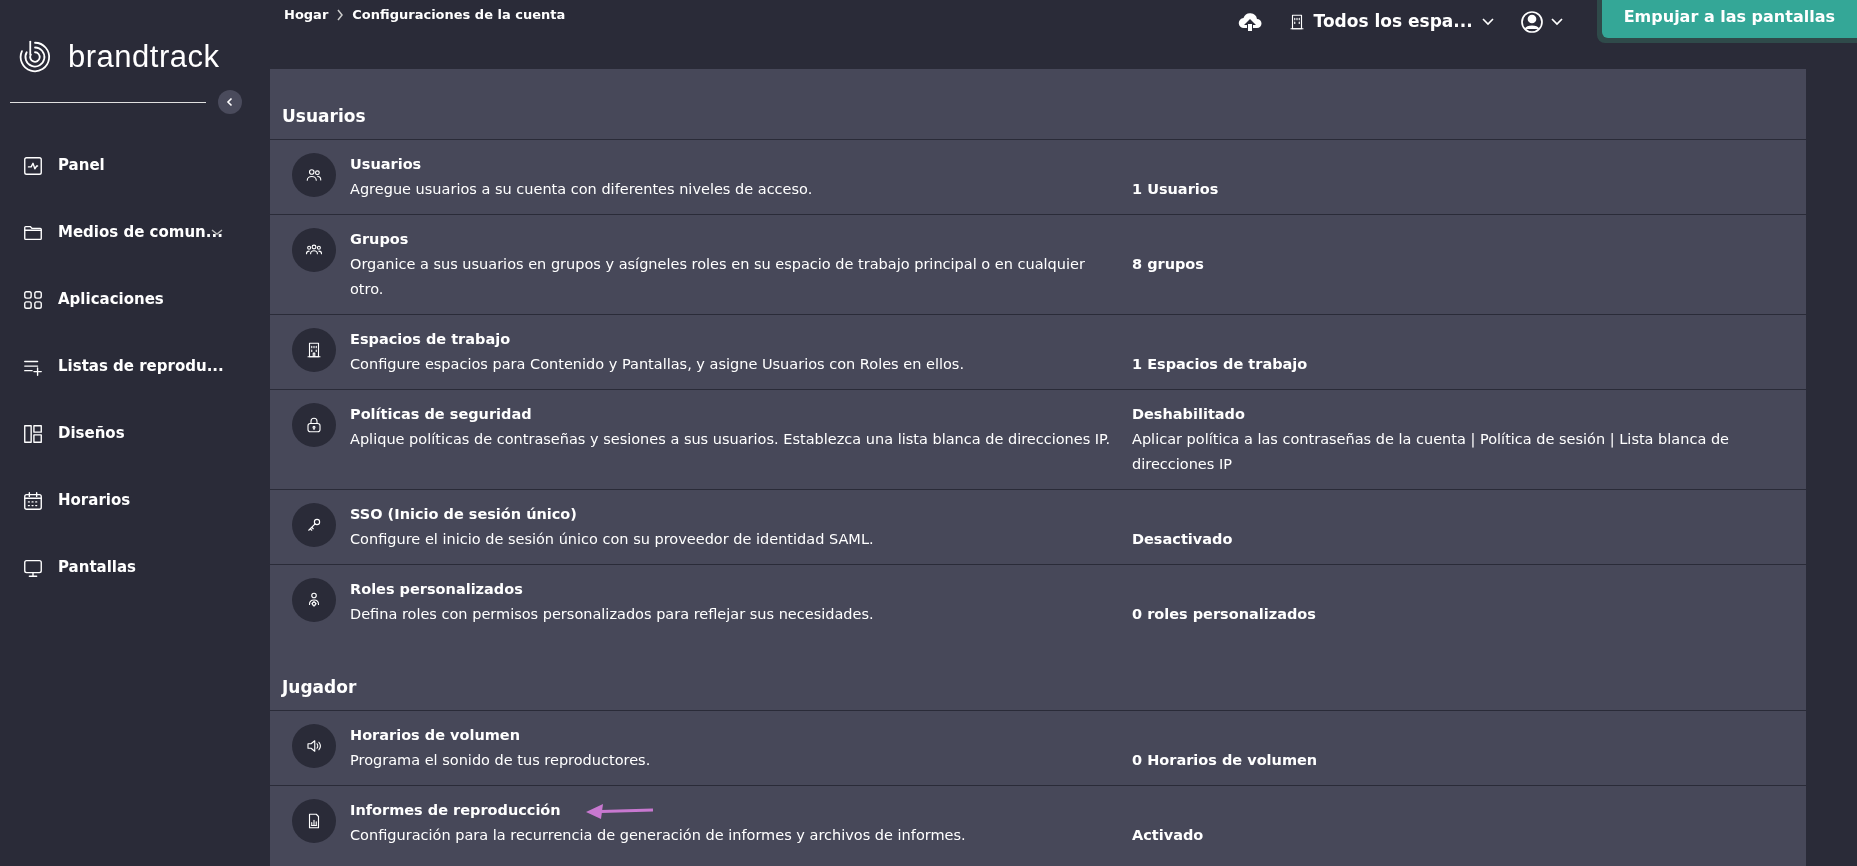  Describe the element at coordinates (340, 14) in the screenshot. I see `chevron-right-icon` at that location.